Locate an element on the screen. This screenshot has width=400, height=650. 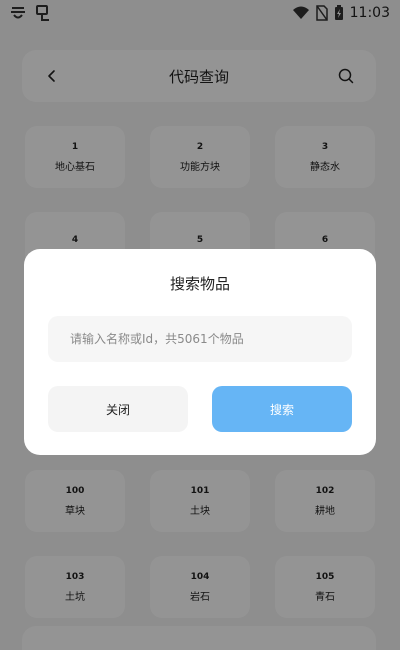
search-input is located at coordinates (200, 339).